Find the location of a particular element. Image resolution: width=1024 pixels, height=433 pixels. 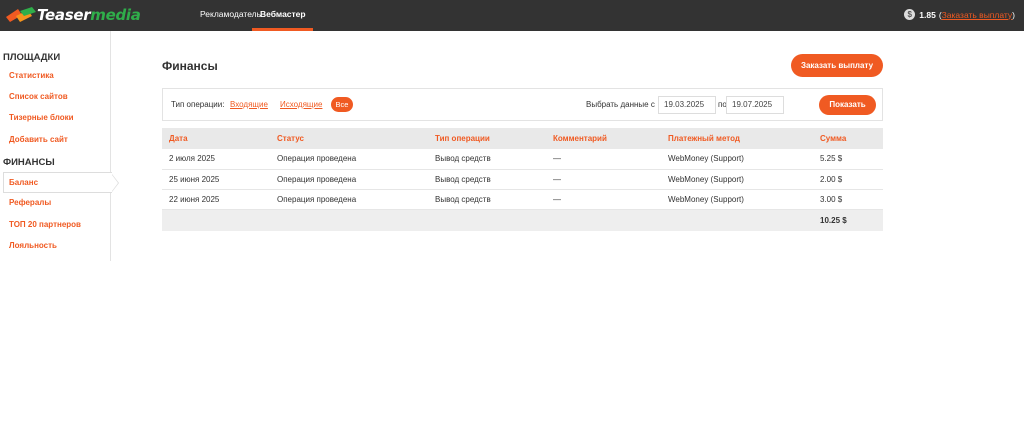

paren-close: ) is located at coordinates (1013, 14).